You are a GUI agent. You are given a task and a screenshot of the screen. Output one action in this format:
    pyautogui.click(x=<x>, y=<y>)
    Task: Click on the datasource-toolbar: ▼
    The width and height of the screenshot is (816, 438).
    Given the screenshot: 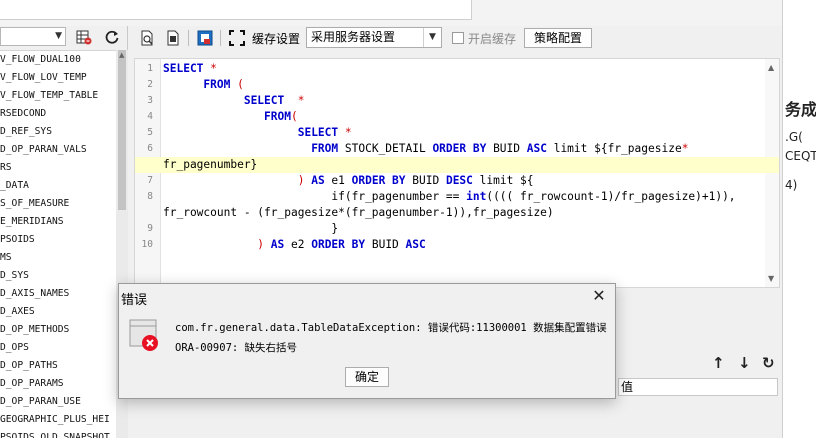 What is the action you would take?
    pyautogui.click(x=64, y=37)
    